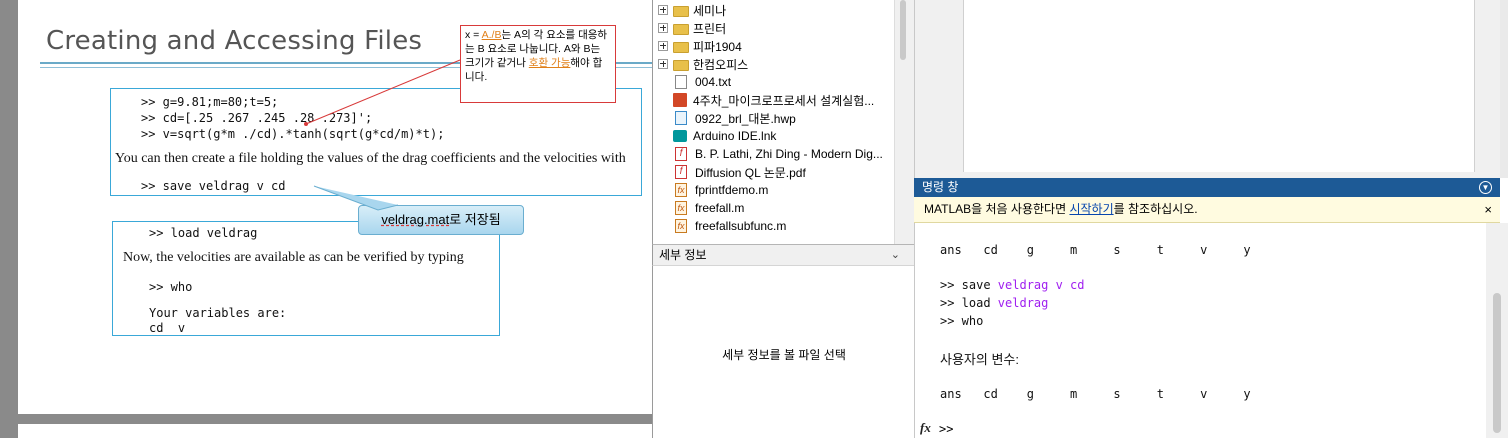 This screenshot has height=438, width=1508. I want to click on file-label: 004.txt, so click(713, 82).